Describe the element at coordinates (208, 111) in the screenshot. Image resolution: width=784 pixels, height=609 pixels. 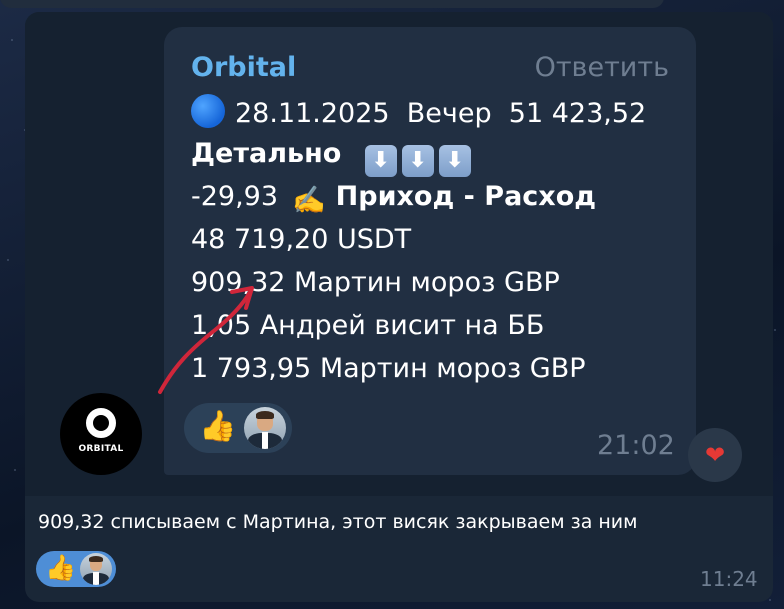
I see `blue-circle-icon` at that location.